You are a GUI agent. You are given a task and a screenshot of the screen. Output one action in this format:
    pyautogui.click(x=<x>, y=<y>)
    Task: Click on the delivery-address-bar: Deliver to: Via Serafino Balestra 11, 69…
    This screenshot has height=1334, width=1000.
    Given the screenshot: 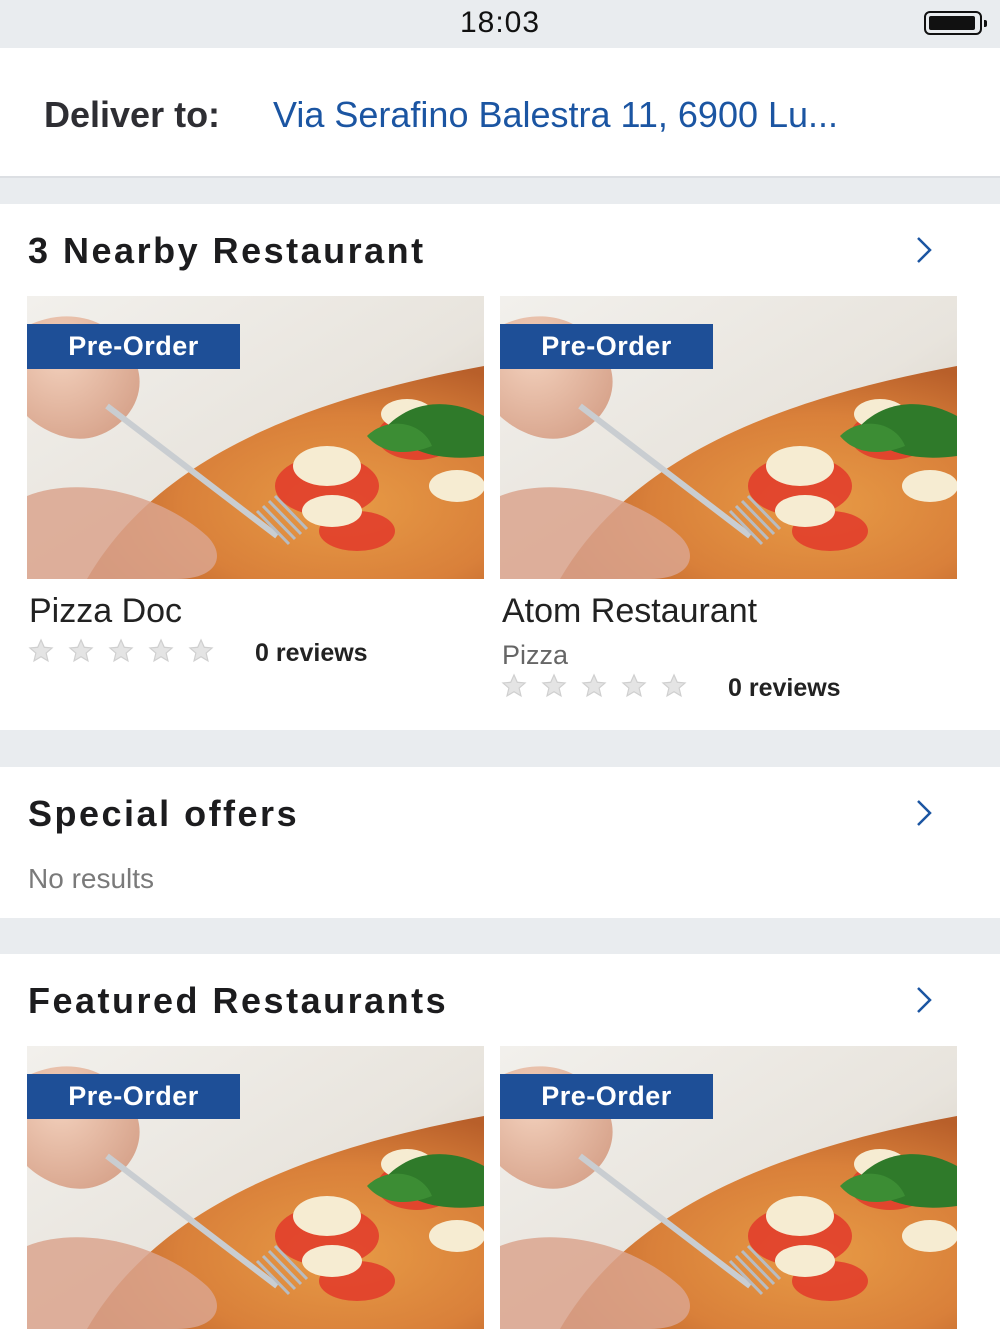 What is the action you would take?
    pyautogui.click(x=500, y=113)
    